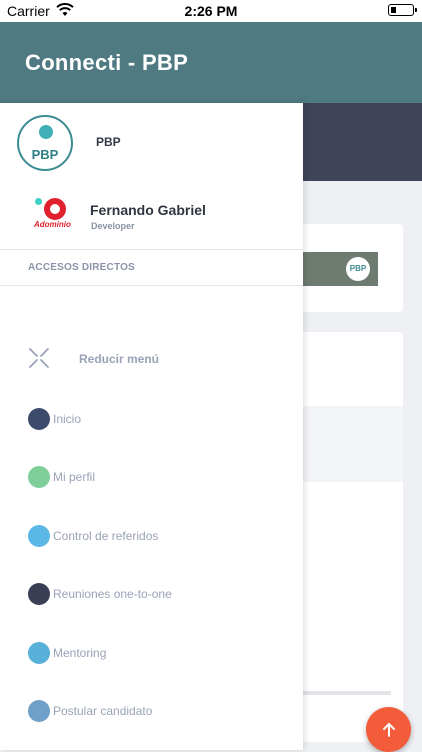 This screenshot has height=752, width=422. What do you see at coordinates (81, 267) in the screenshot?
I see `section-title: ACCESOS DIRECTOS` at bounding box center [81, 267].